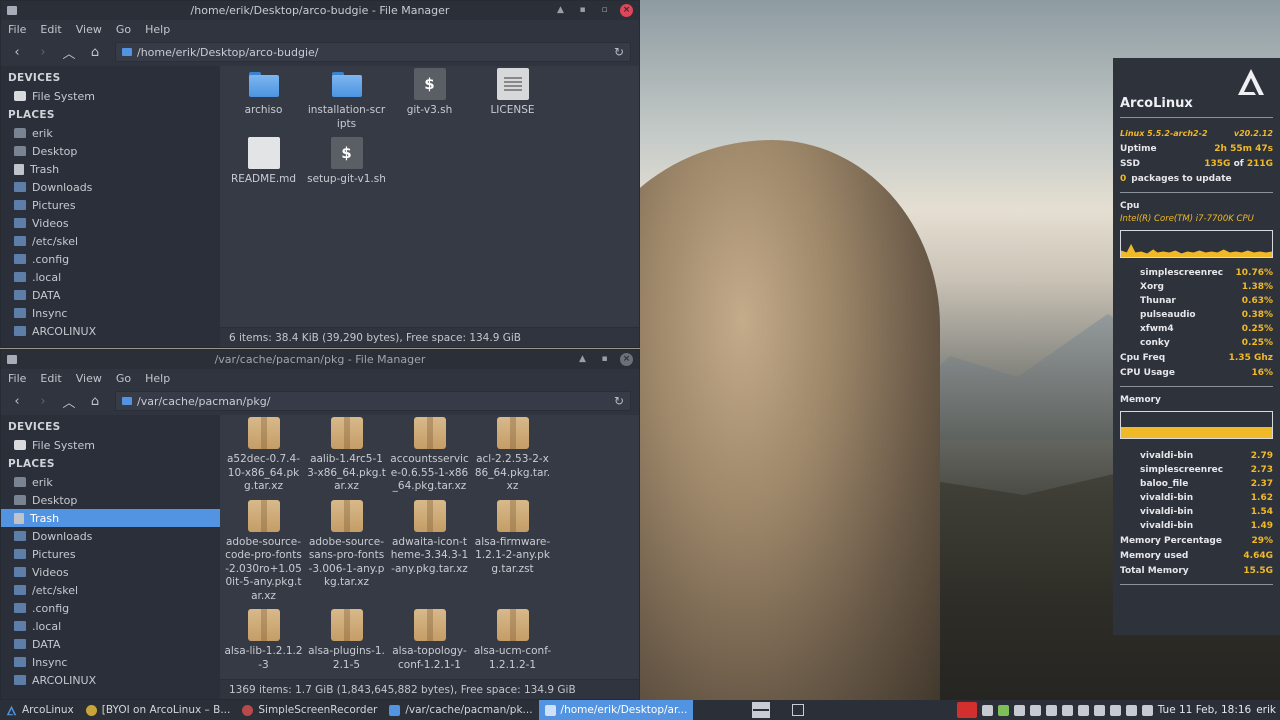 This screenshot has height=720, width=1280. I want to click on file-item: alsa-lib-1.2.1.2-3, so click(263, 640).